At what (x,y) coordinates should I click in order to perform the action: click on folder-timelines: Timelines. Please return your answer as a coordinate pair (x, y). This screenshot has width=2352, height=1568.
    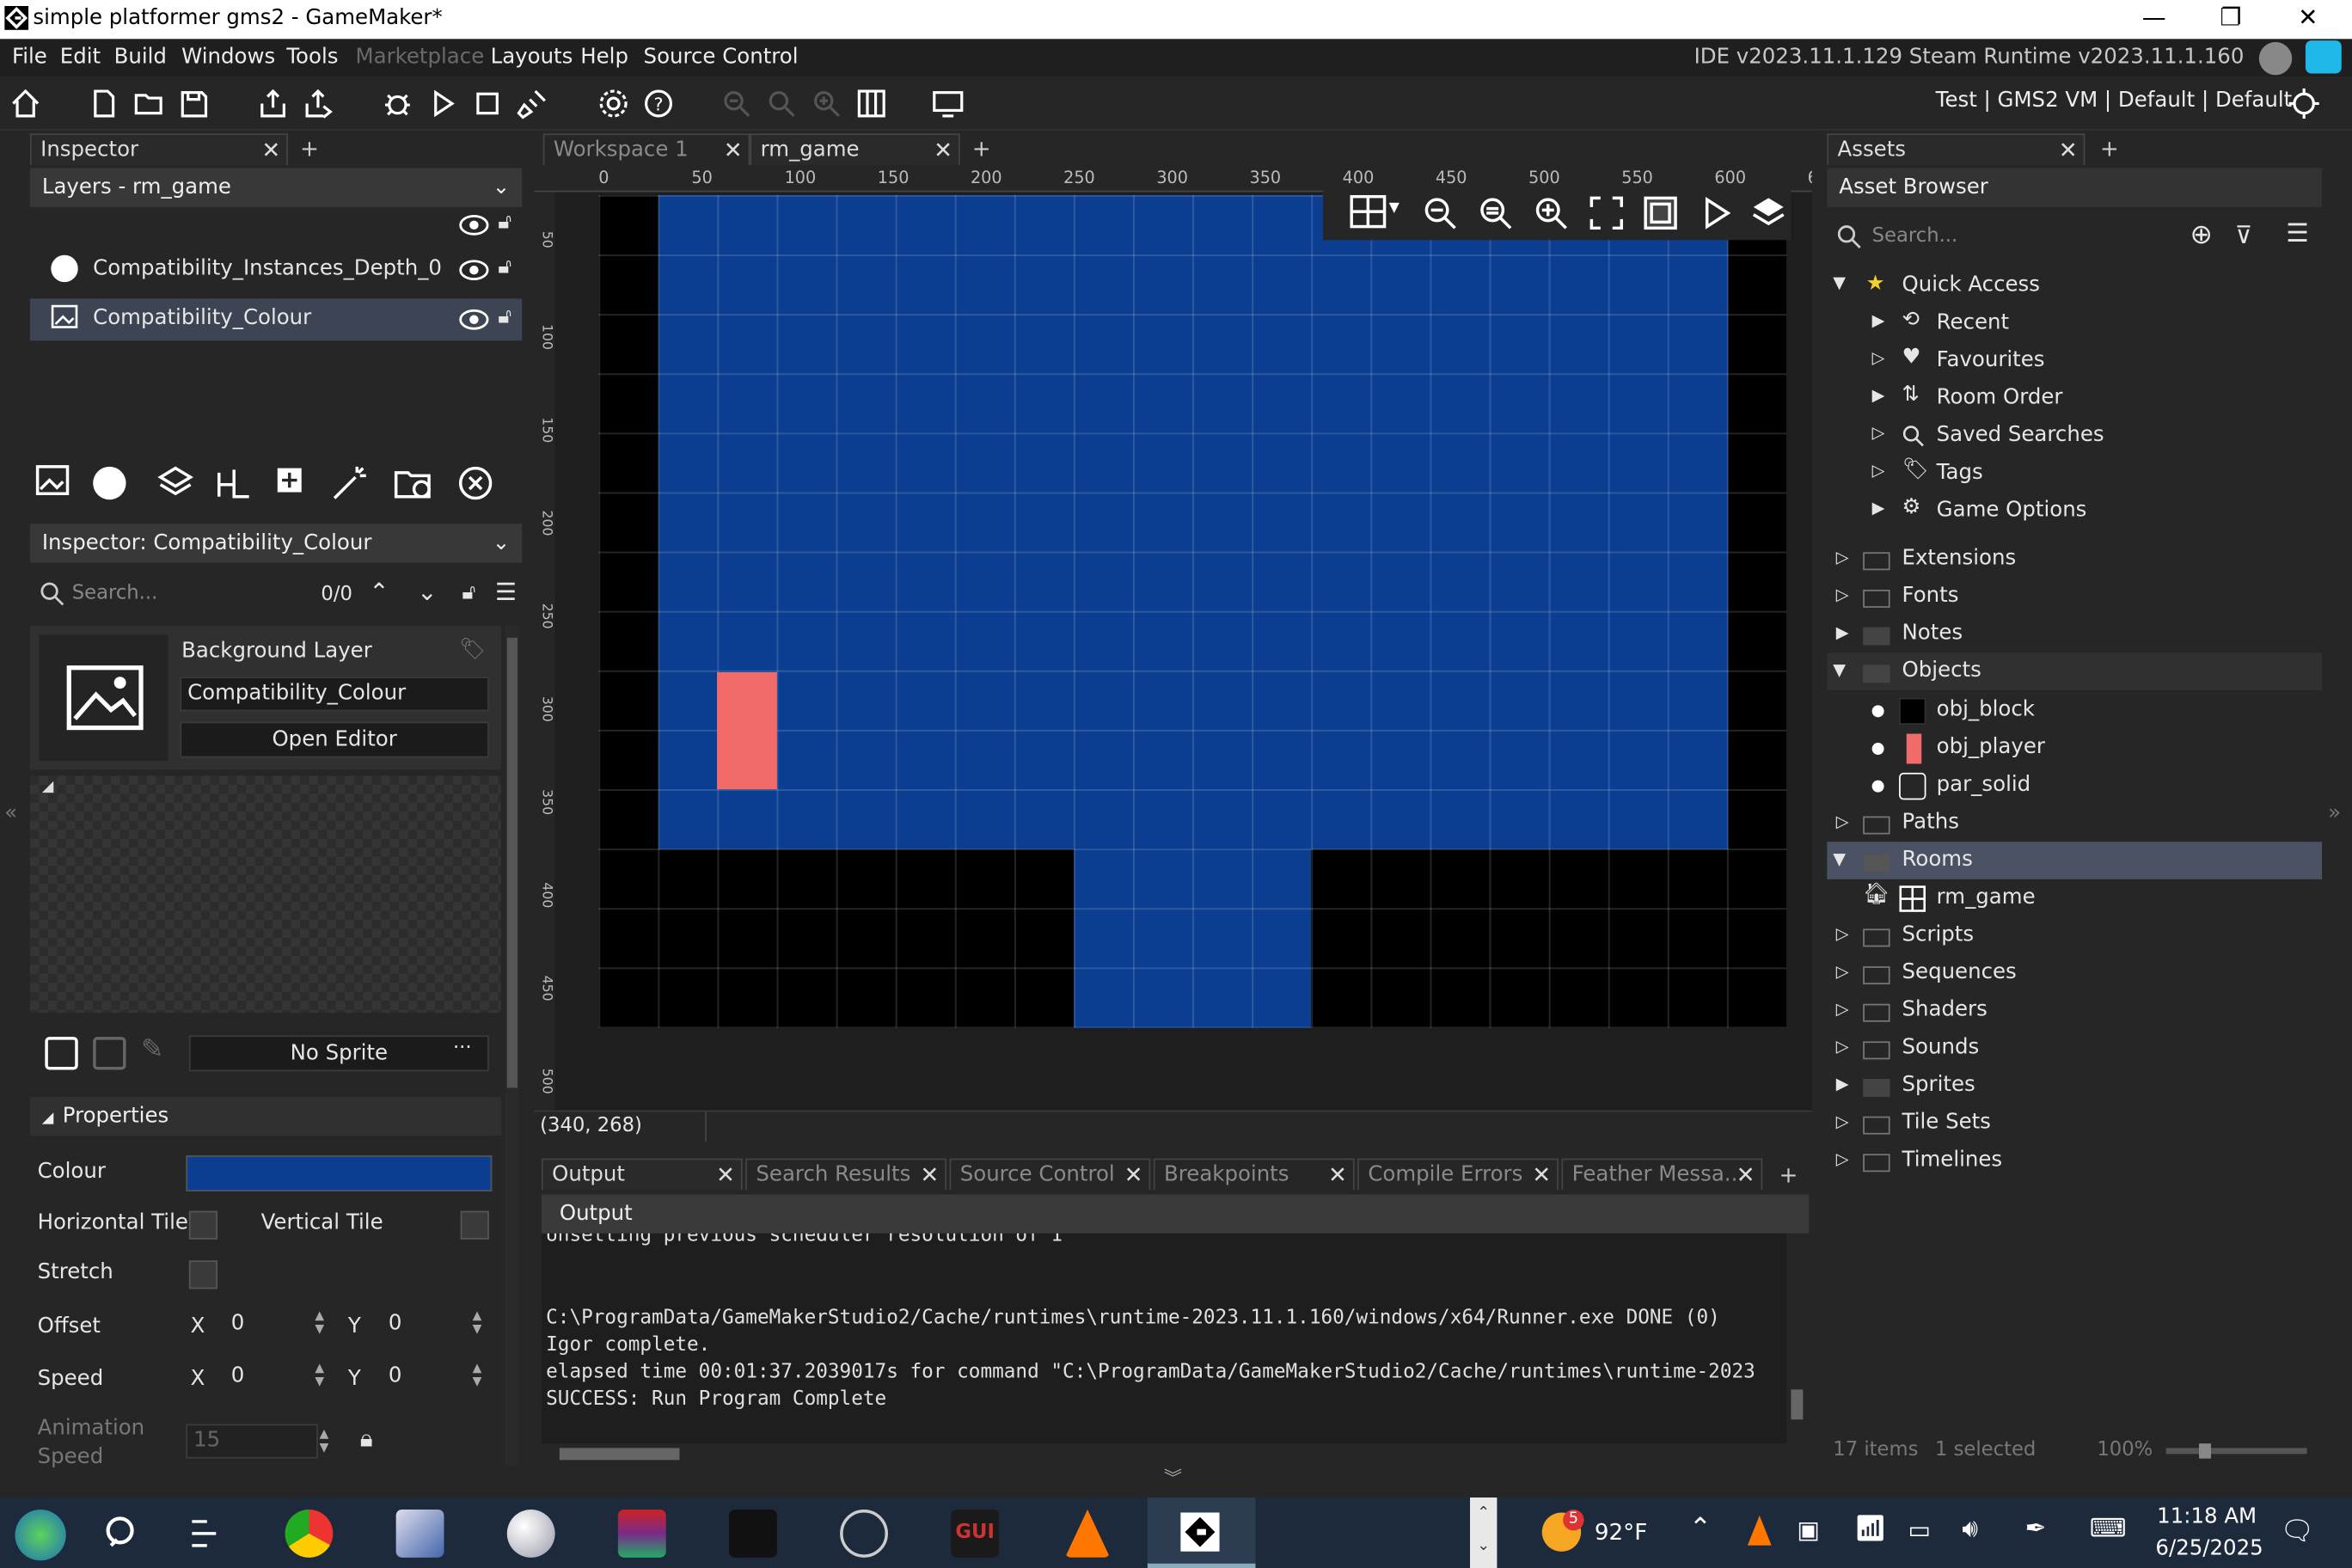
    Looking at the image, I should click on (1952, 1160).